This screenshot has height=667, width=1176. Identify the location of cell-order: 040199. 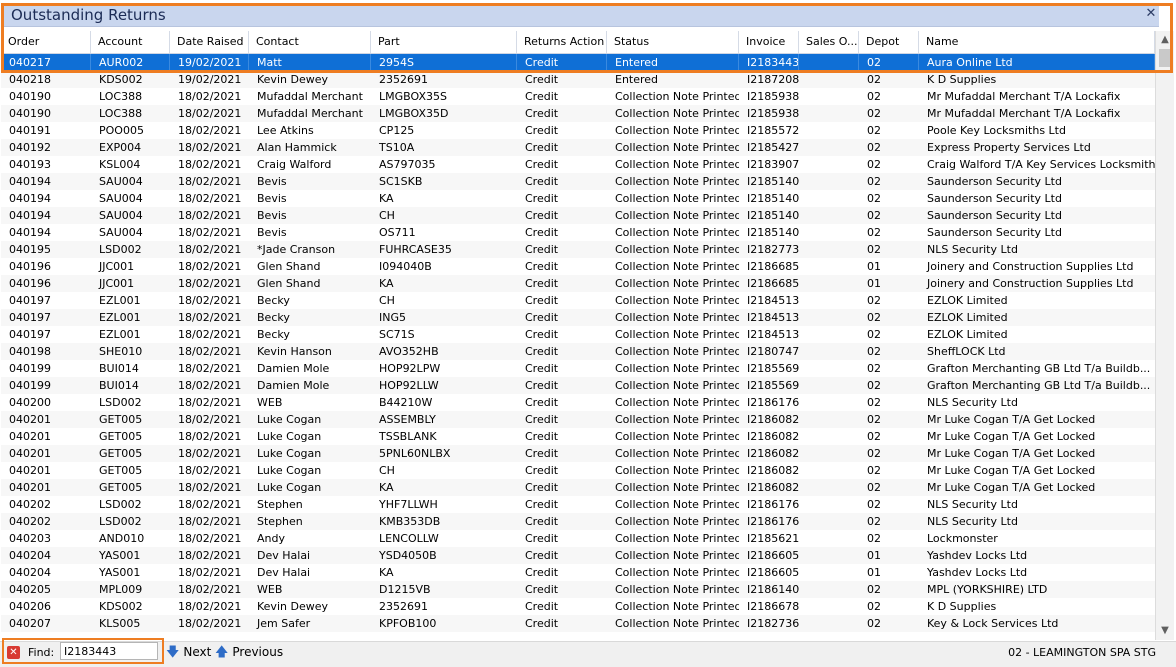
(30, 368).